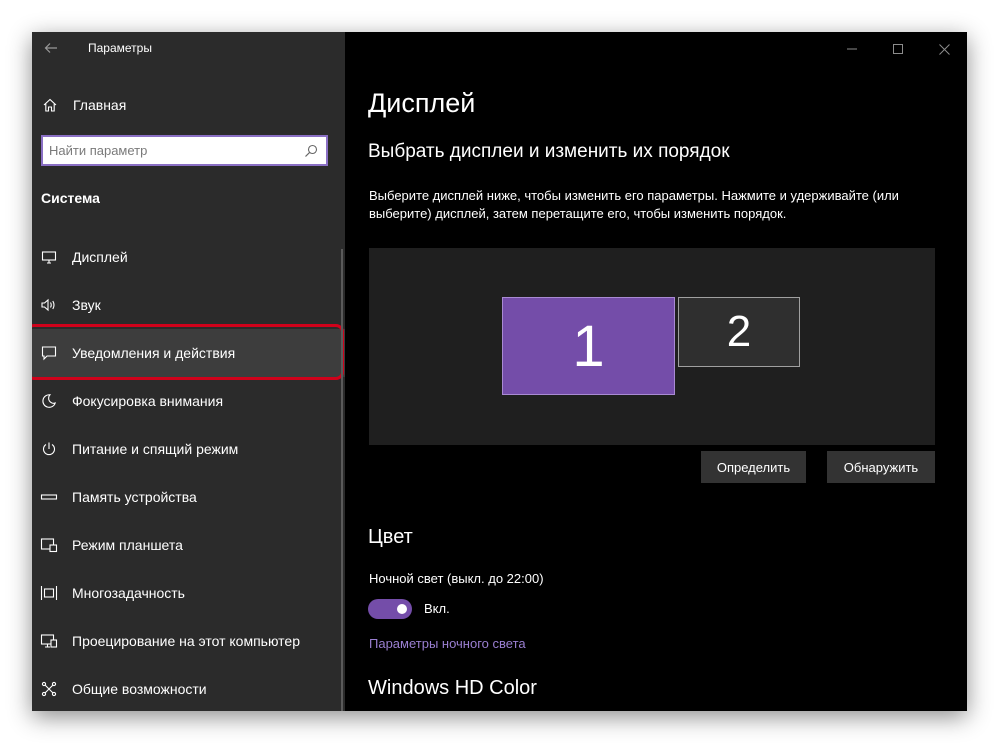 The height and width of the screenshot is (743, 999). I want to click on moon-icon, so click(49, 401).